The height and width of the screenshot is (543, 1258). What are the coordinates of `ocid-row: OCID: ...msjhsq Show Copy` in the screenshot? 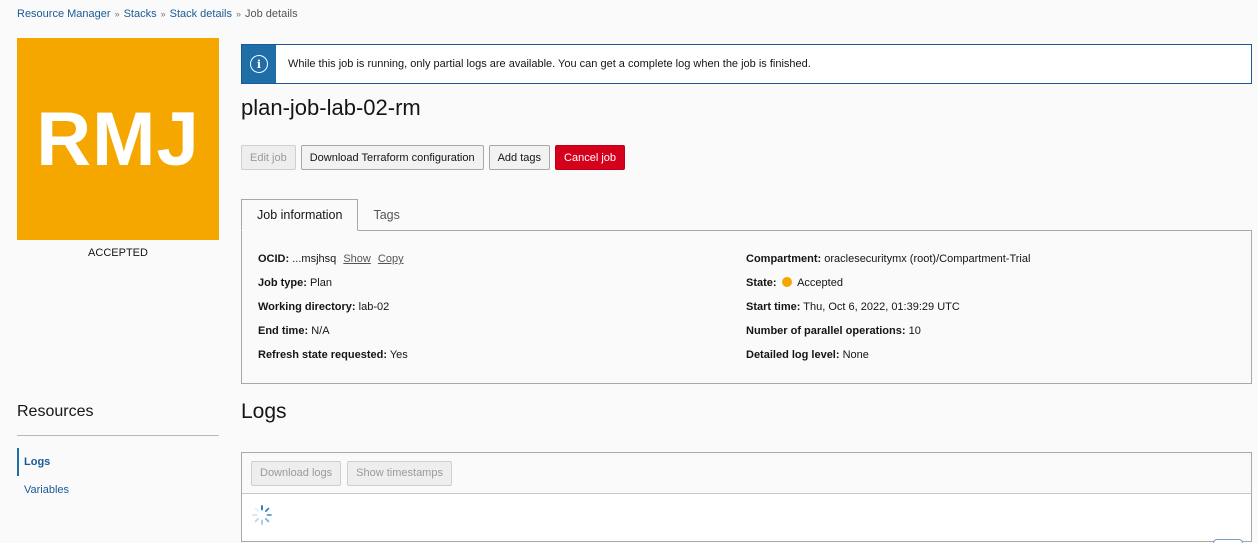 It's located at (333, 265).